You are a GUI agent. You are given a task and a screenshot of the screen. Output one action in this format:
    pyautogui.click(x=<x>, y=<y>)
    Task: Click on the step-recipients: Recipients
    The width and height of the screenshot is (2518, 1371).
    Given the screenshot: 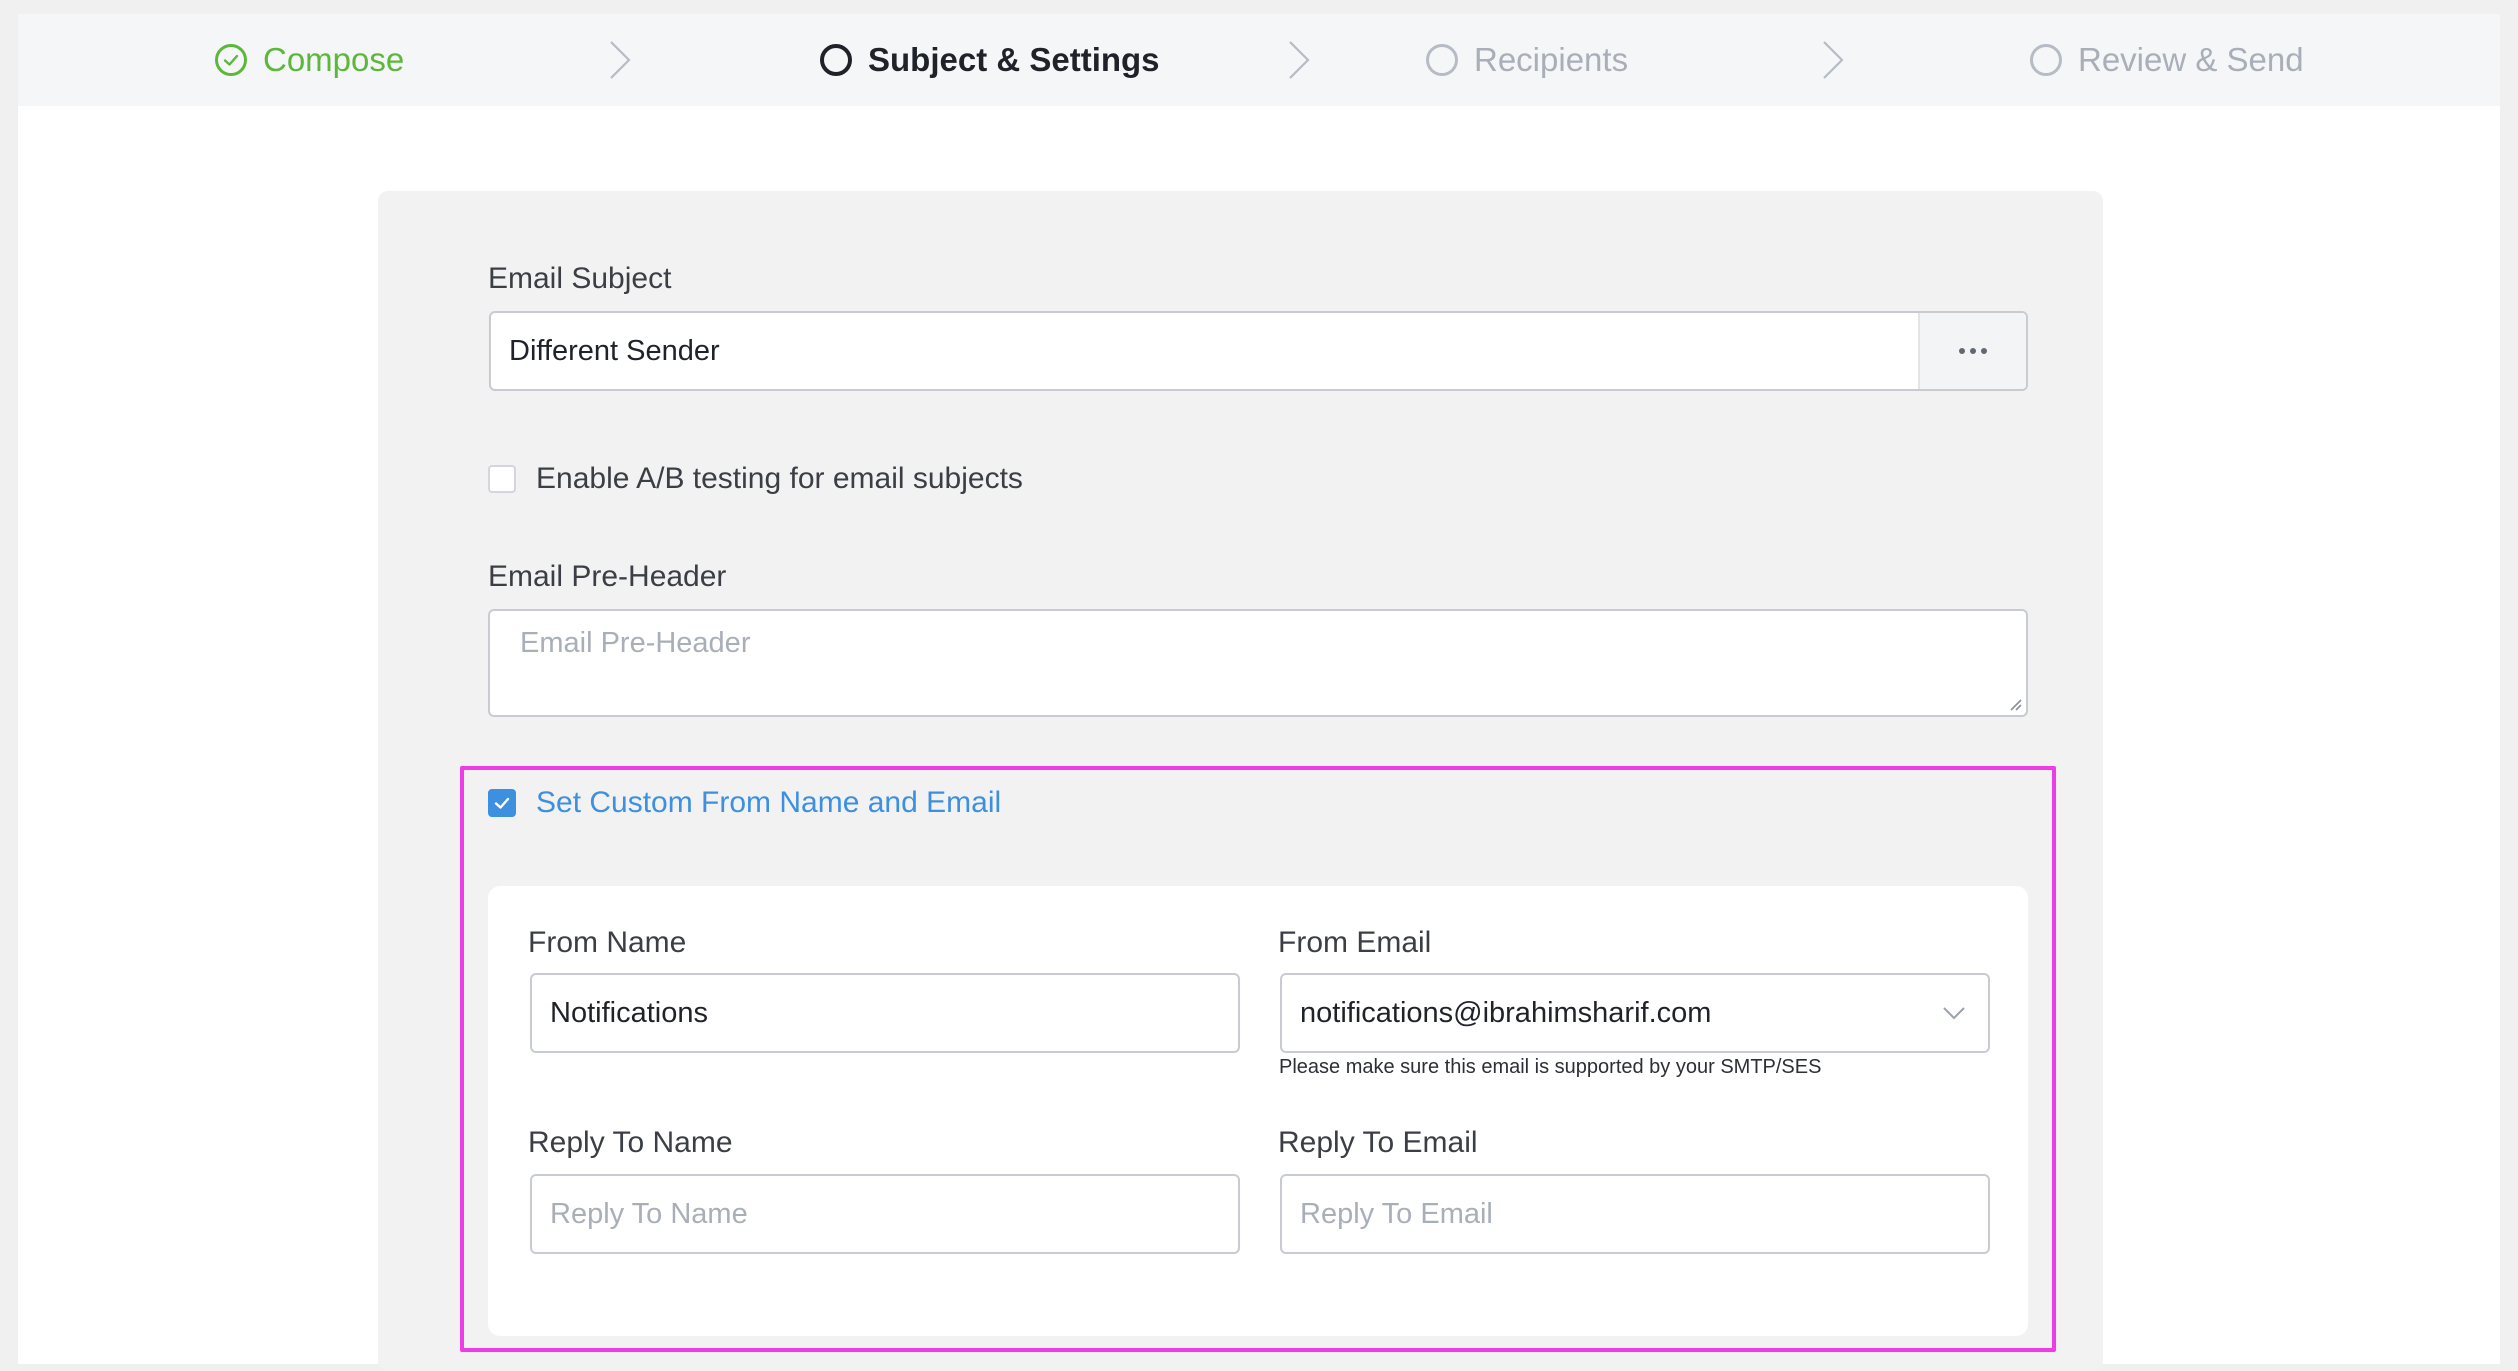 What is the action you would take?
    pyautogui.click(x=1527, y=60)
    